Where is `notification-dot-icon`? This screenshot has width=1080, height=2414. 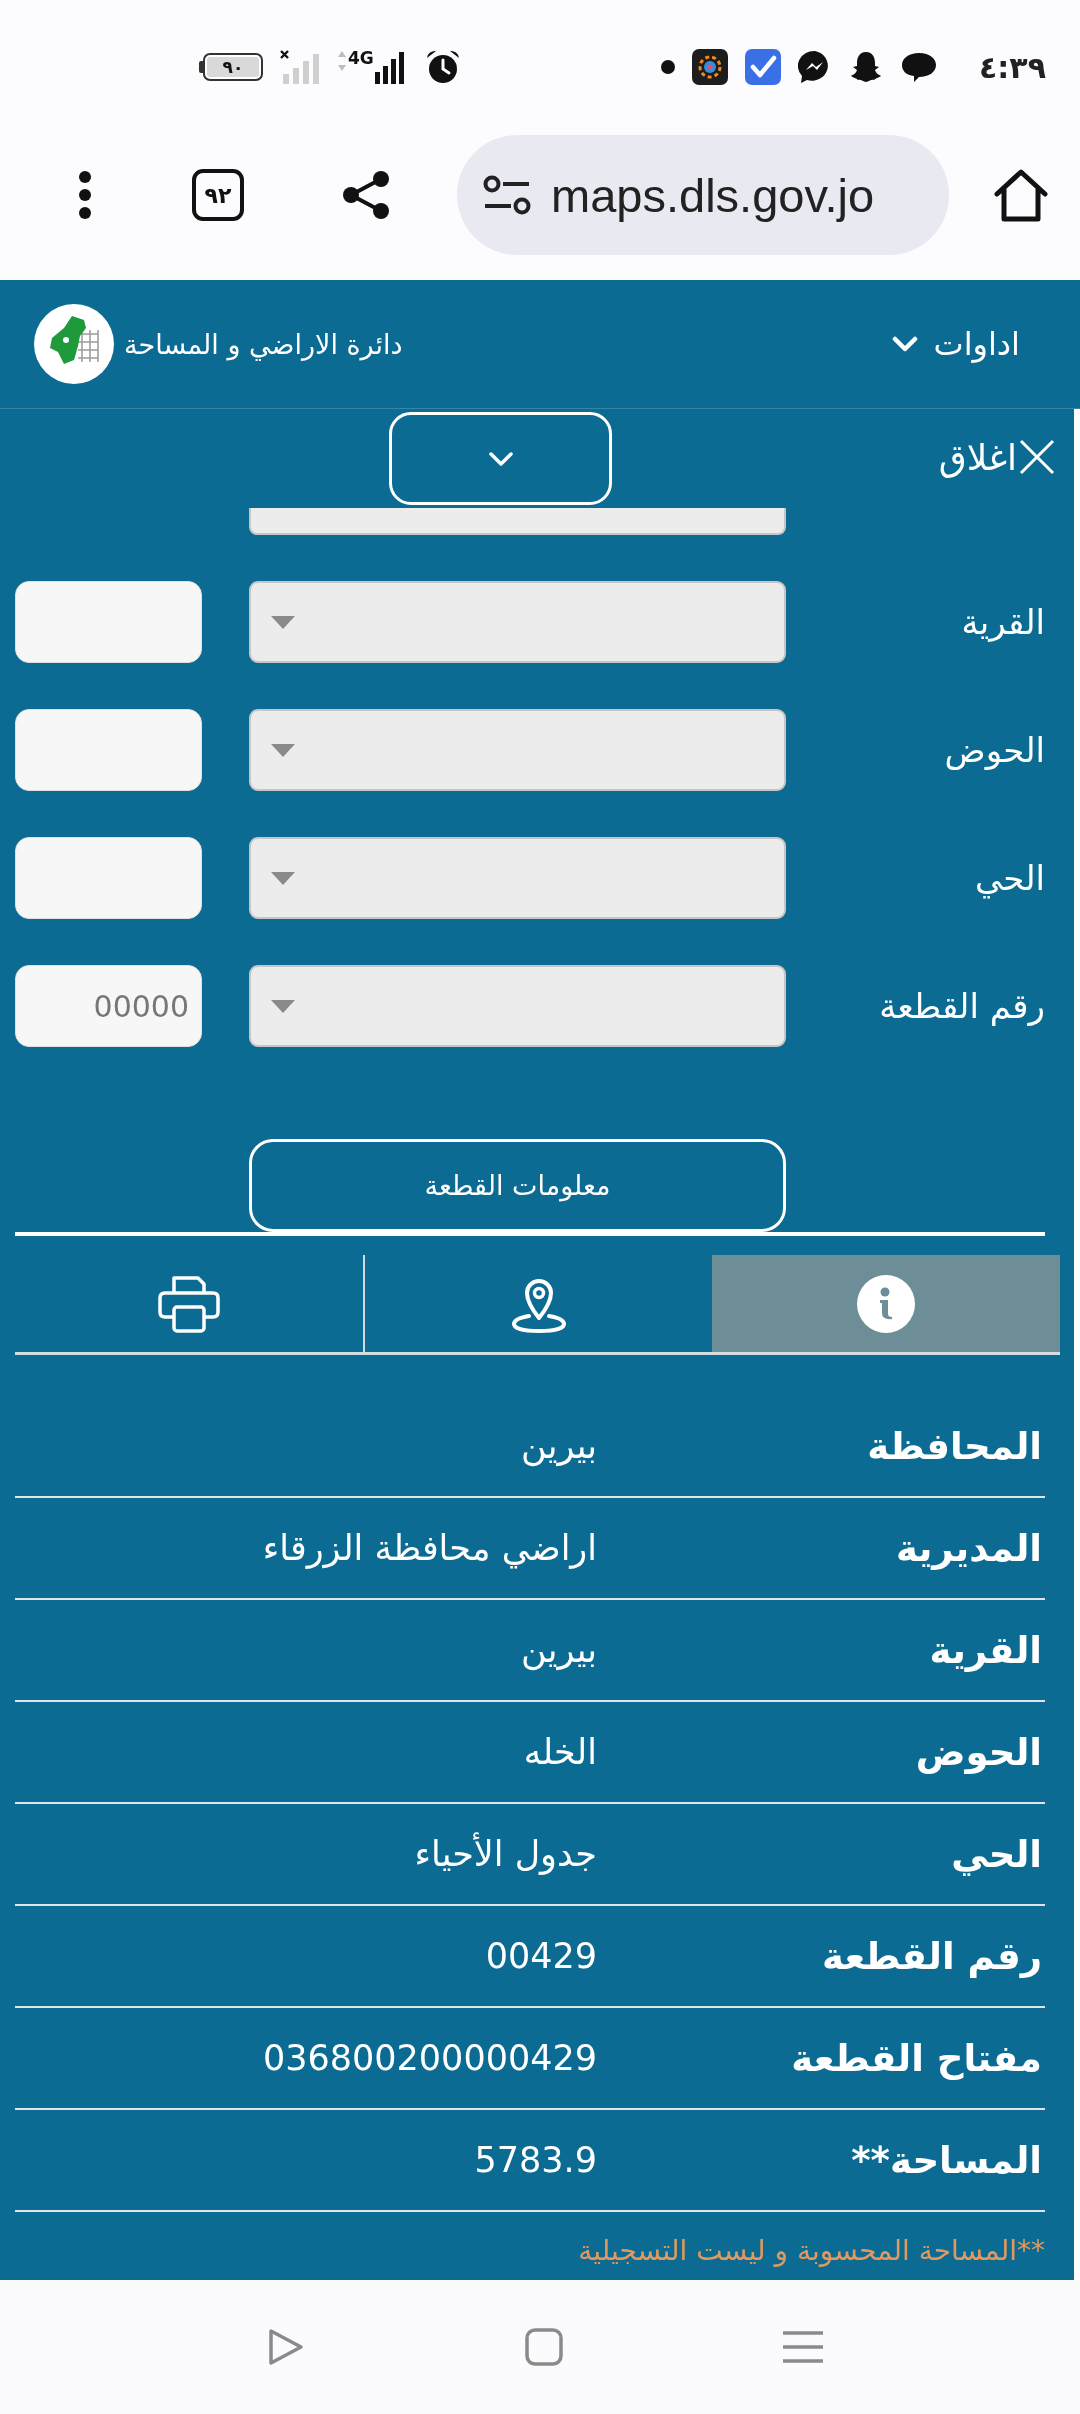
notification-dot-icon is located at coordinates (668, 67).